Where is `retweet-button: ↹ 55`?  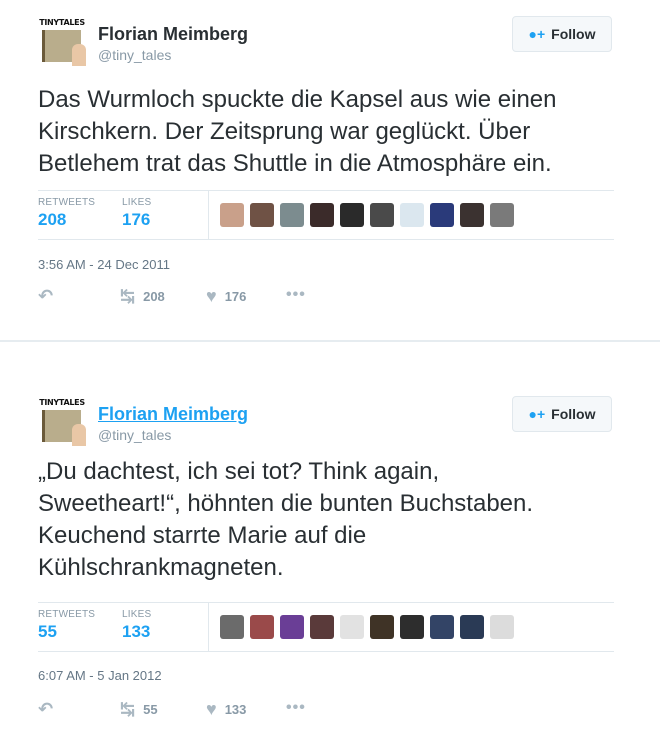
retweet-button: ↹ 55 is located at coordinates (139, 709).